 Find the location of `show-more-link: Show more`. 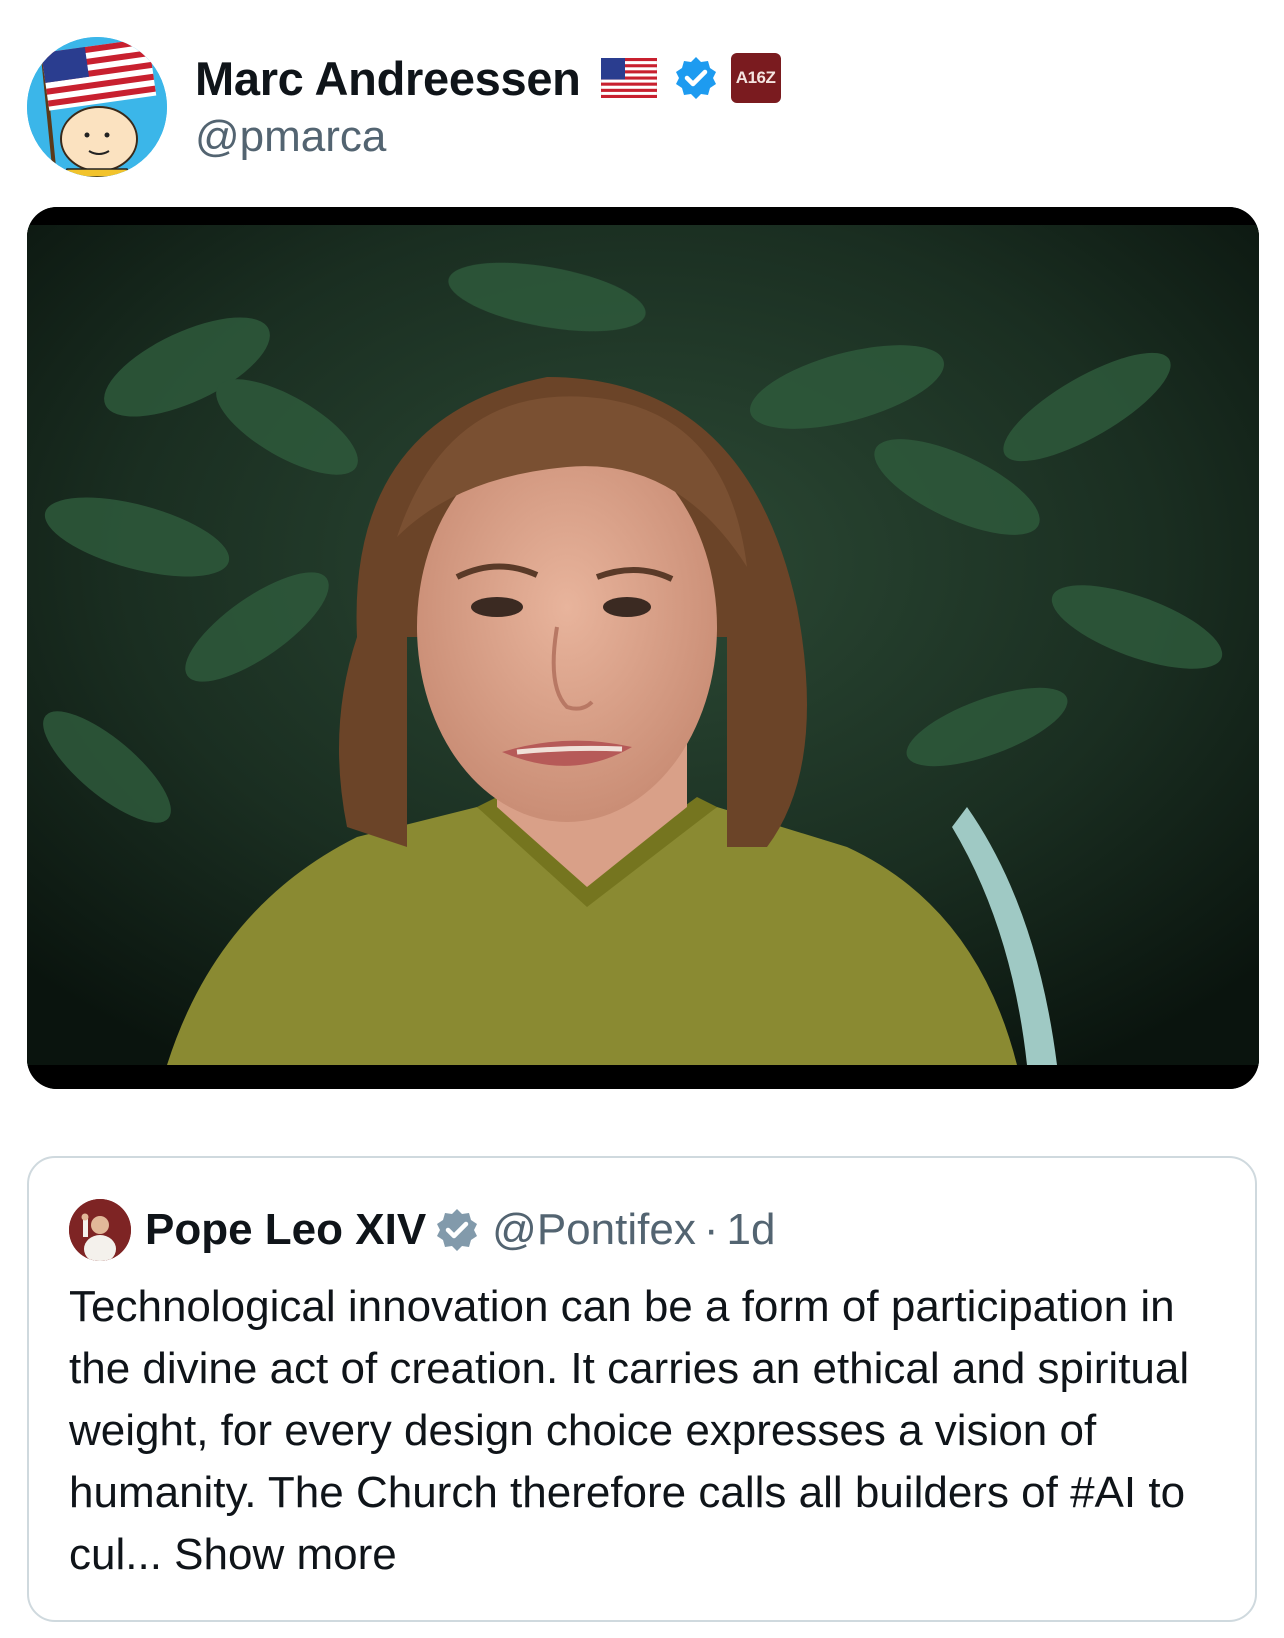

show-more-link: Show more is located at coordinates (285, 1554).